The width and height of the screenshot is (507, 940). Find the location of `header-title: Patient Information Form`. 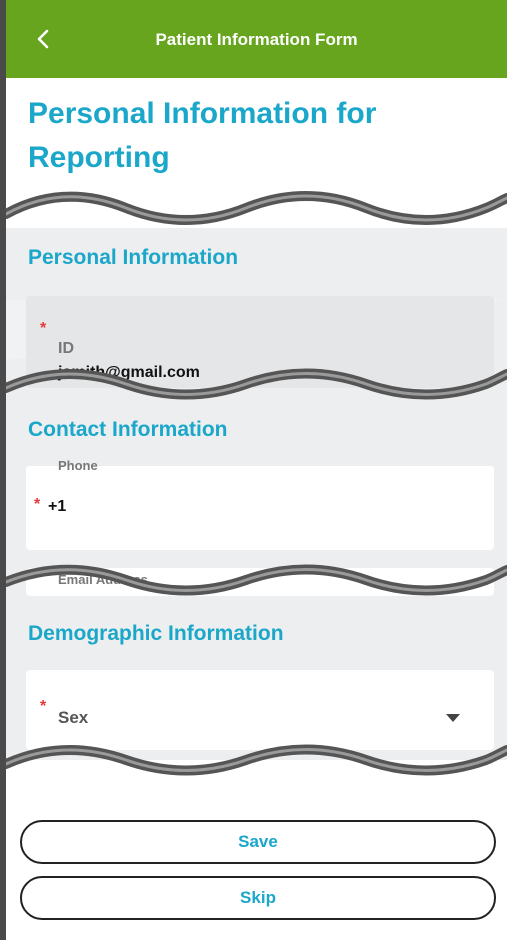

header-title: Patient Information Form is located at coordinates (256, 39).